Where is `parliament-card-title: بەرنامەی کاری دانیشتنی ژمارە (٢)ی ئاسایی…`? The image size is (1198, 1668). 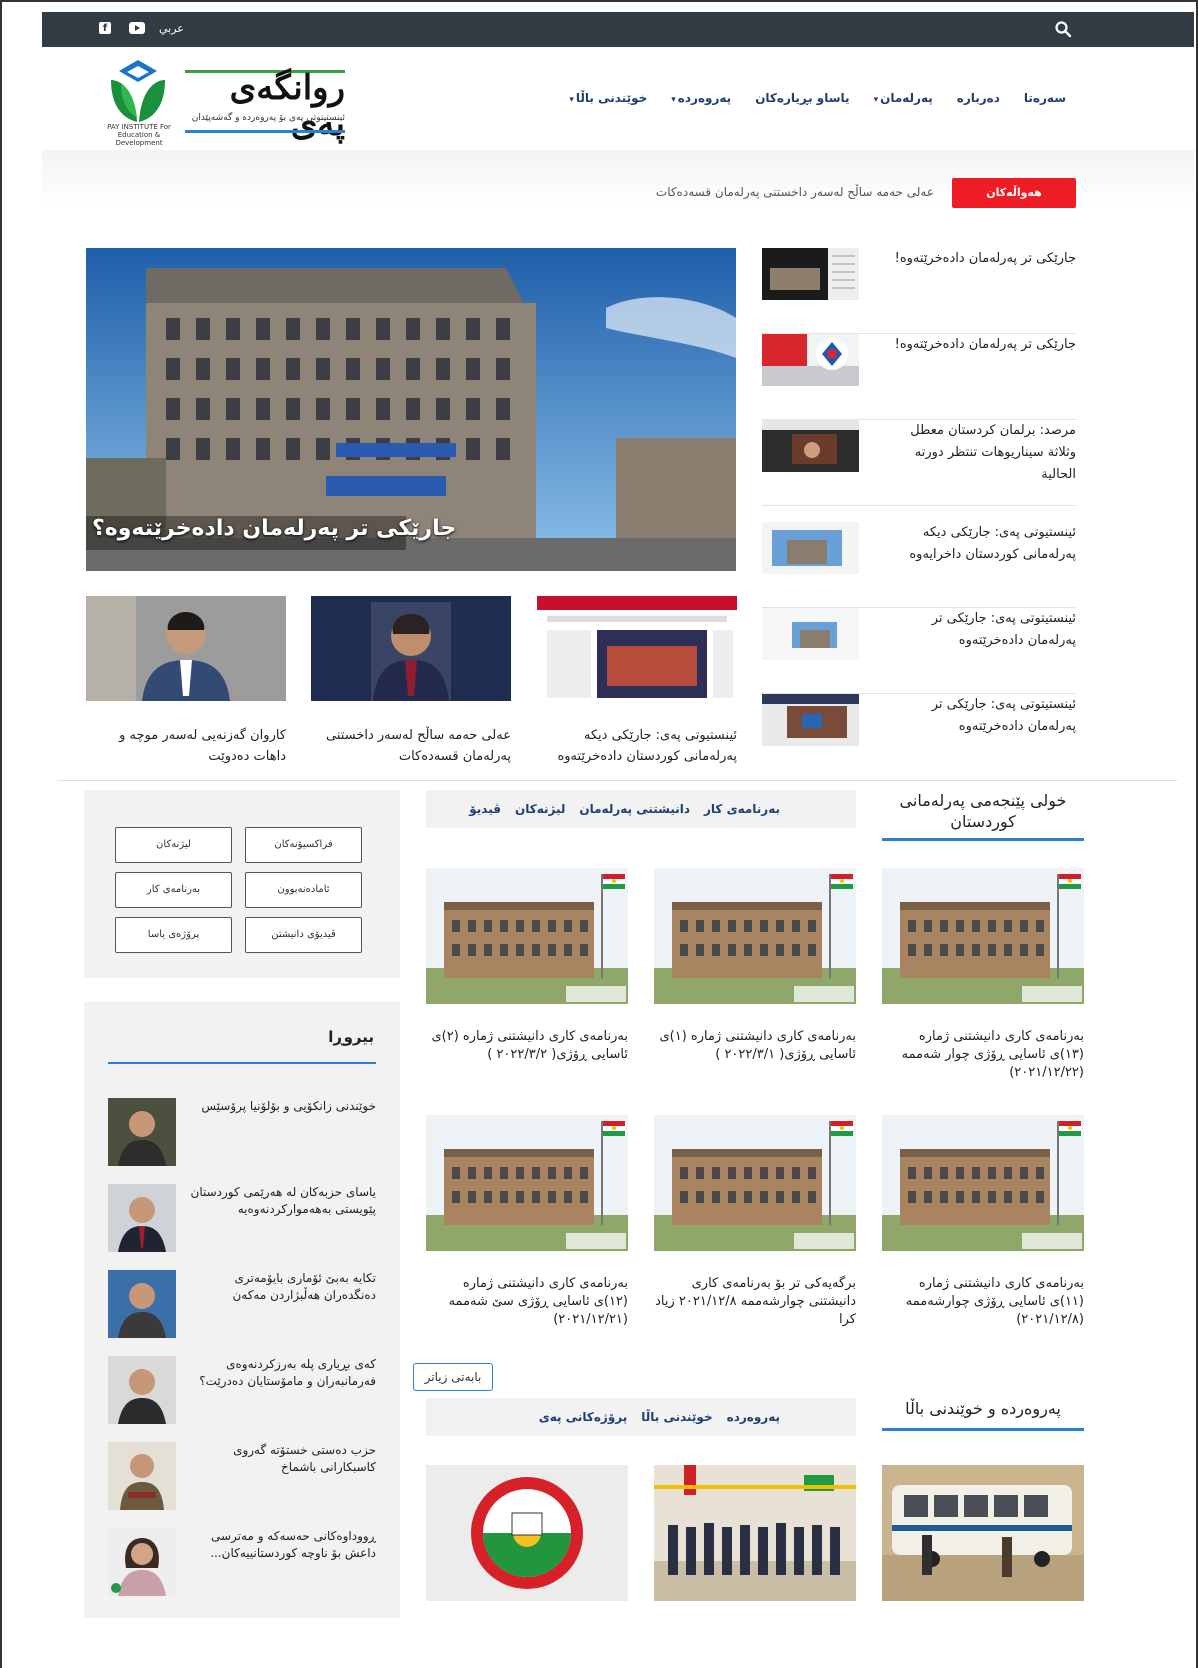
parliament-card-title: بەرنامەی کاری دانیشتنی ژمارە (٢)ی ئاسایی… is located at coordinates (527, 1046).